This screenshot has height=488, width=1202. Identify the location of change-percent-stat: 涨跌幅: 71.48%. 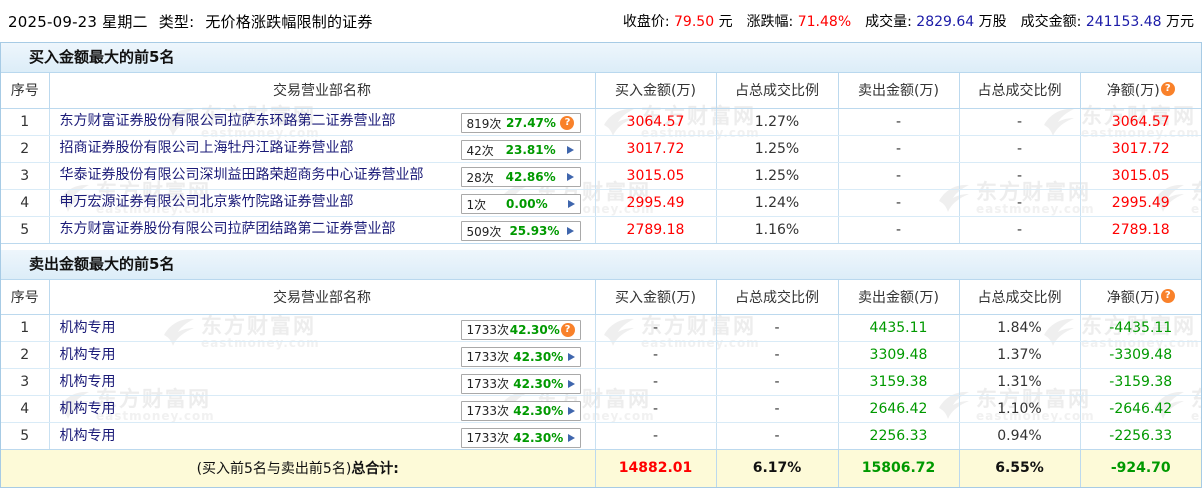
(799, 22).